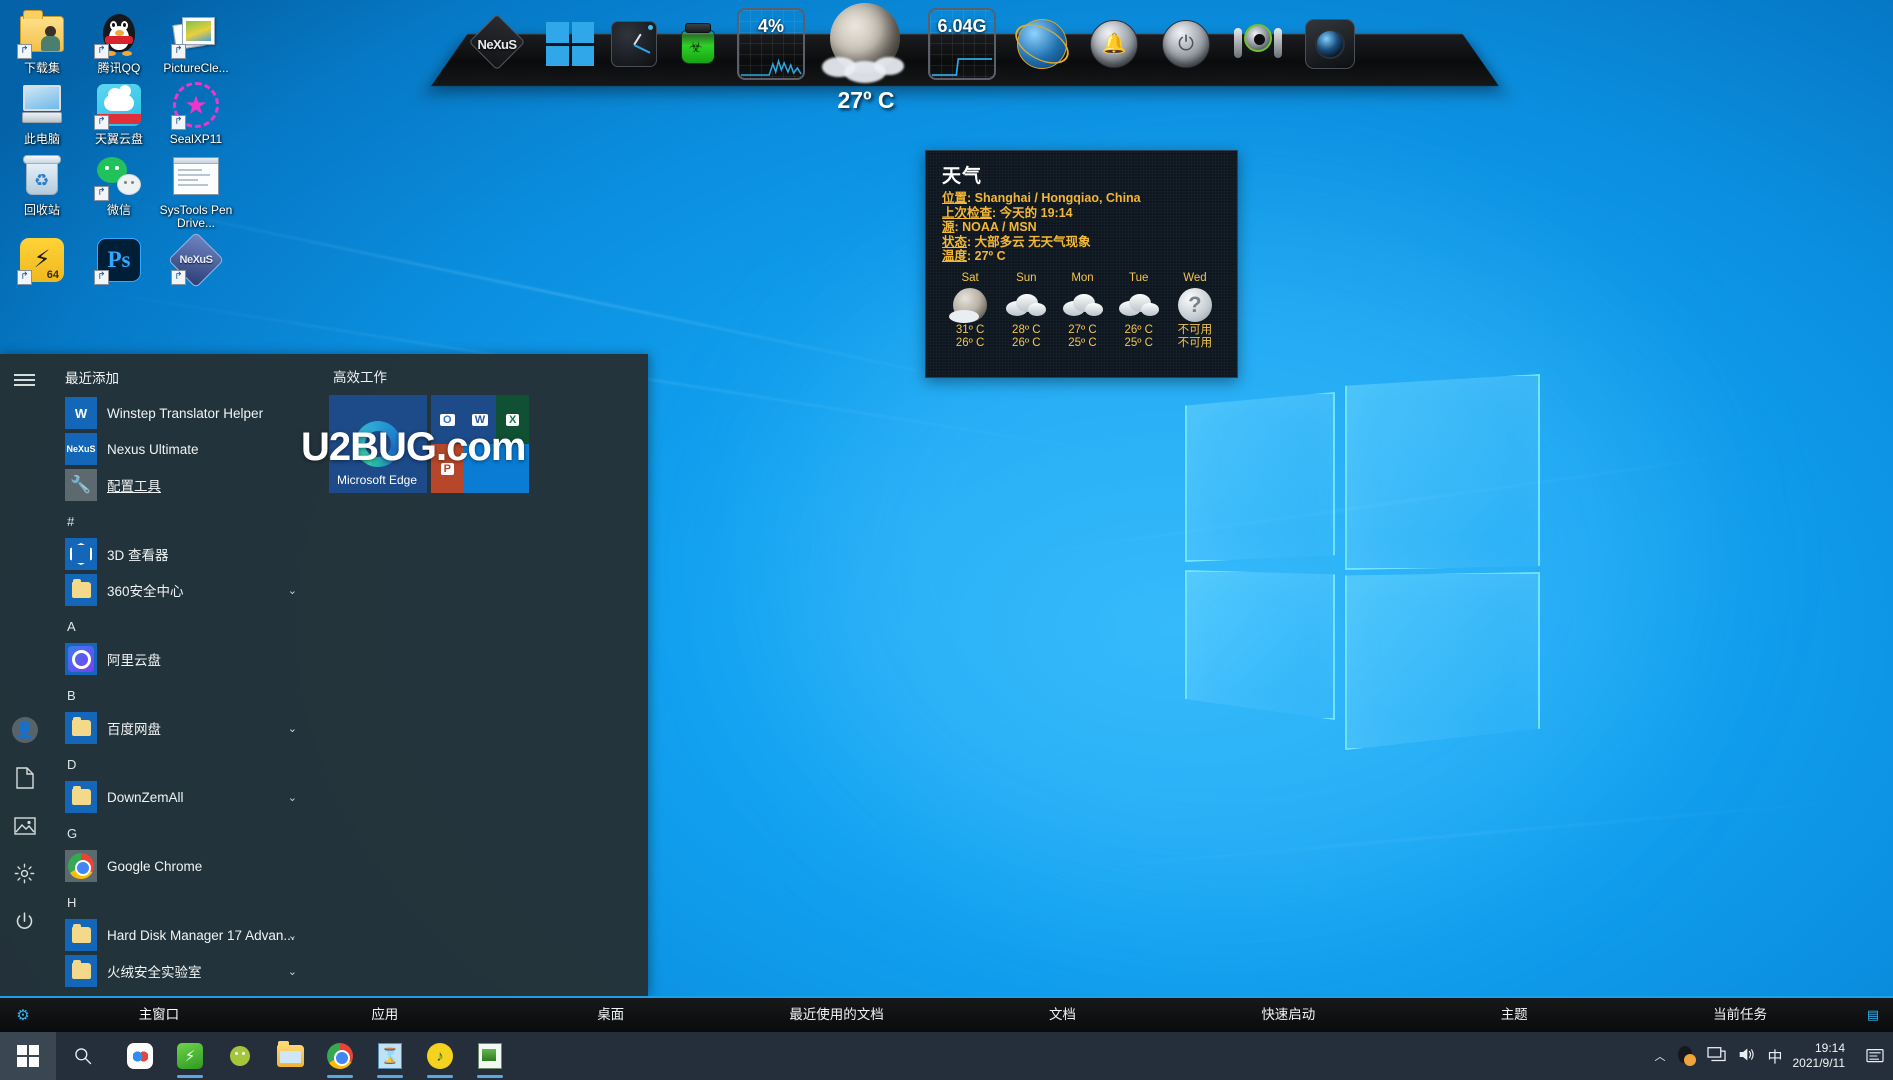  I want to click on excel-tile: X, so click(512, 419).